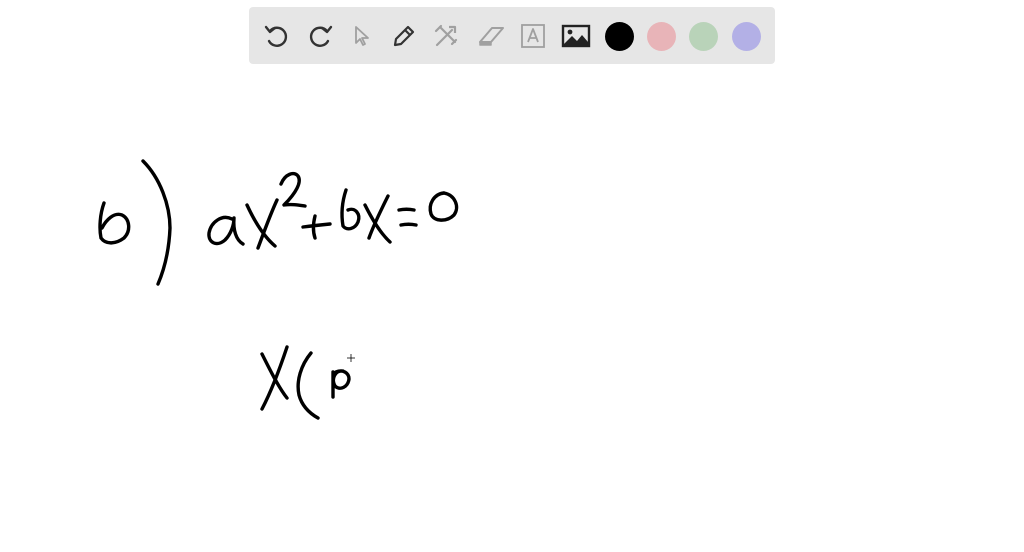 The image size is (1024, 552). Describe the element at coordinates (406, 209) in the screenshot. I see `ink-equals-top` at that location.